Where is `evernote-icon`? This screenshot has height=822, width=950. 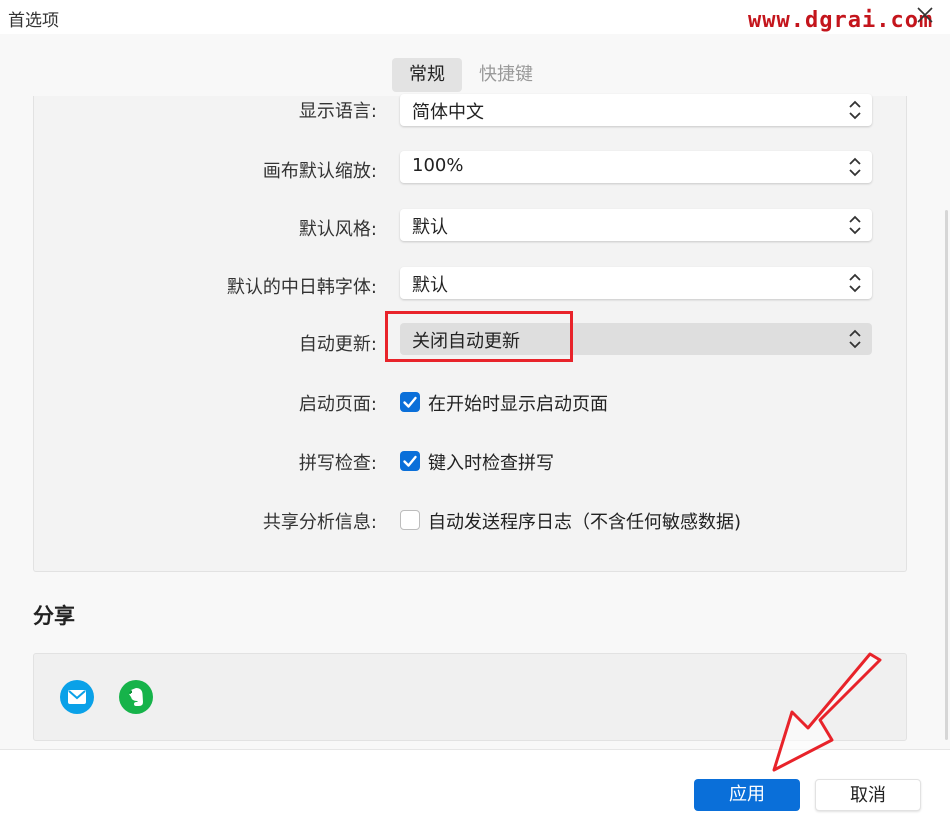 evernote-icon is located at coordinates (136, 697).